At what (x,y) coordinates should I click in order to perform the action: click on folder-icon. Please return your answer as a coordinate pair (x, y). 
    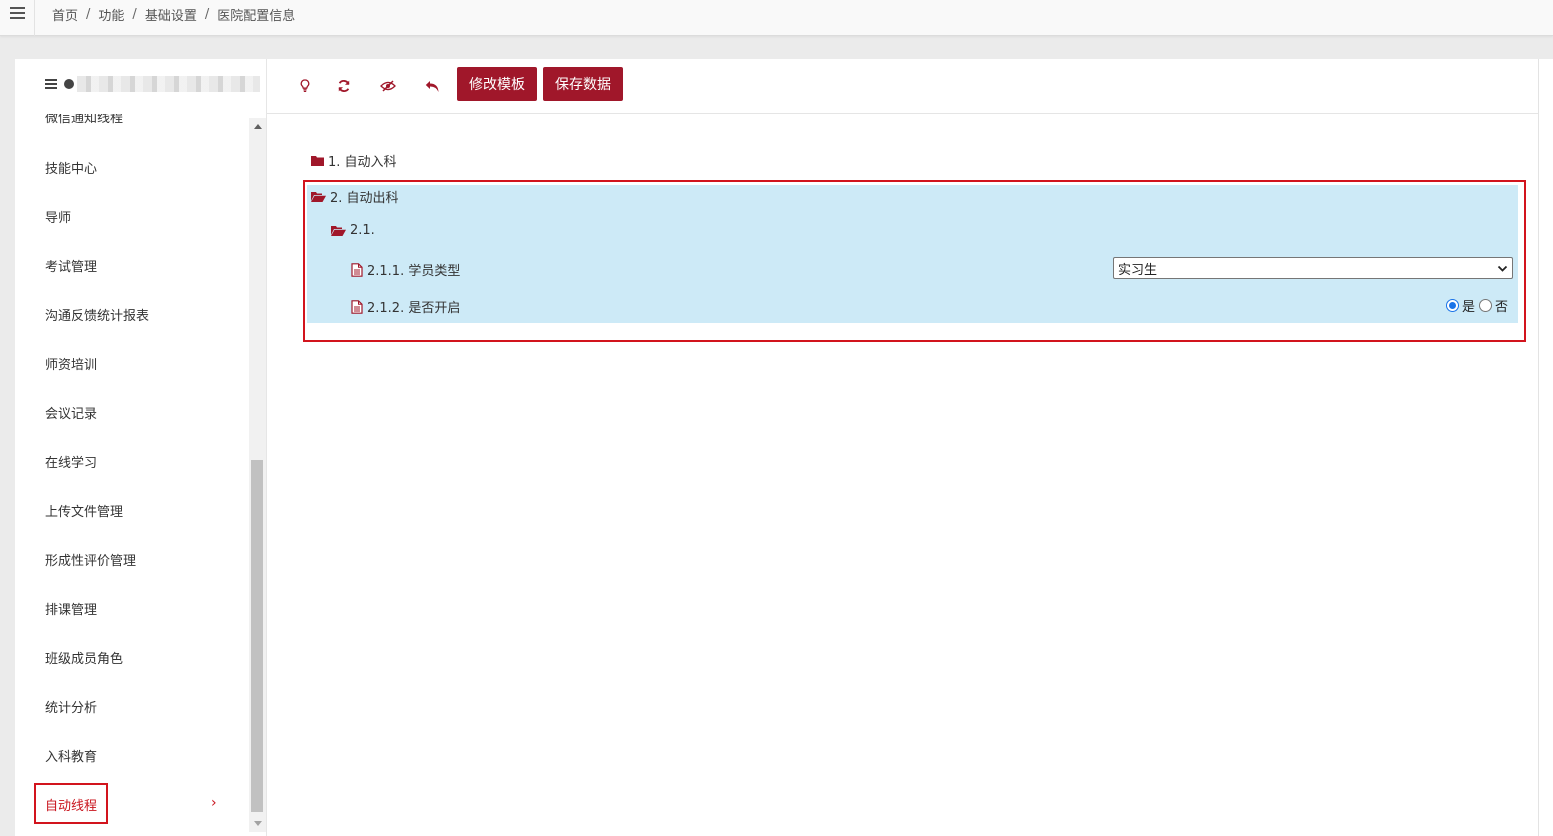
    Looking at the image, I should click on (317, 161).